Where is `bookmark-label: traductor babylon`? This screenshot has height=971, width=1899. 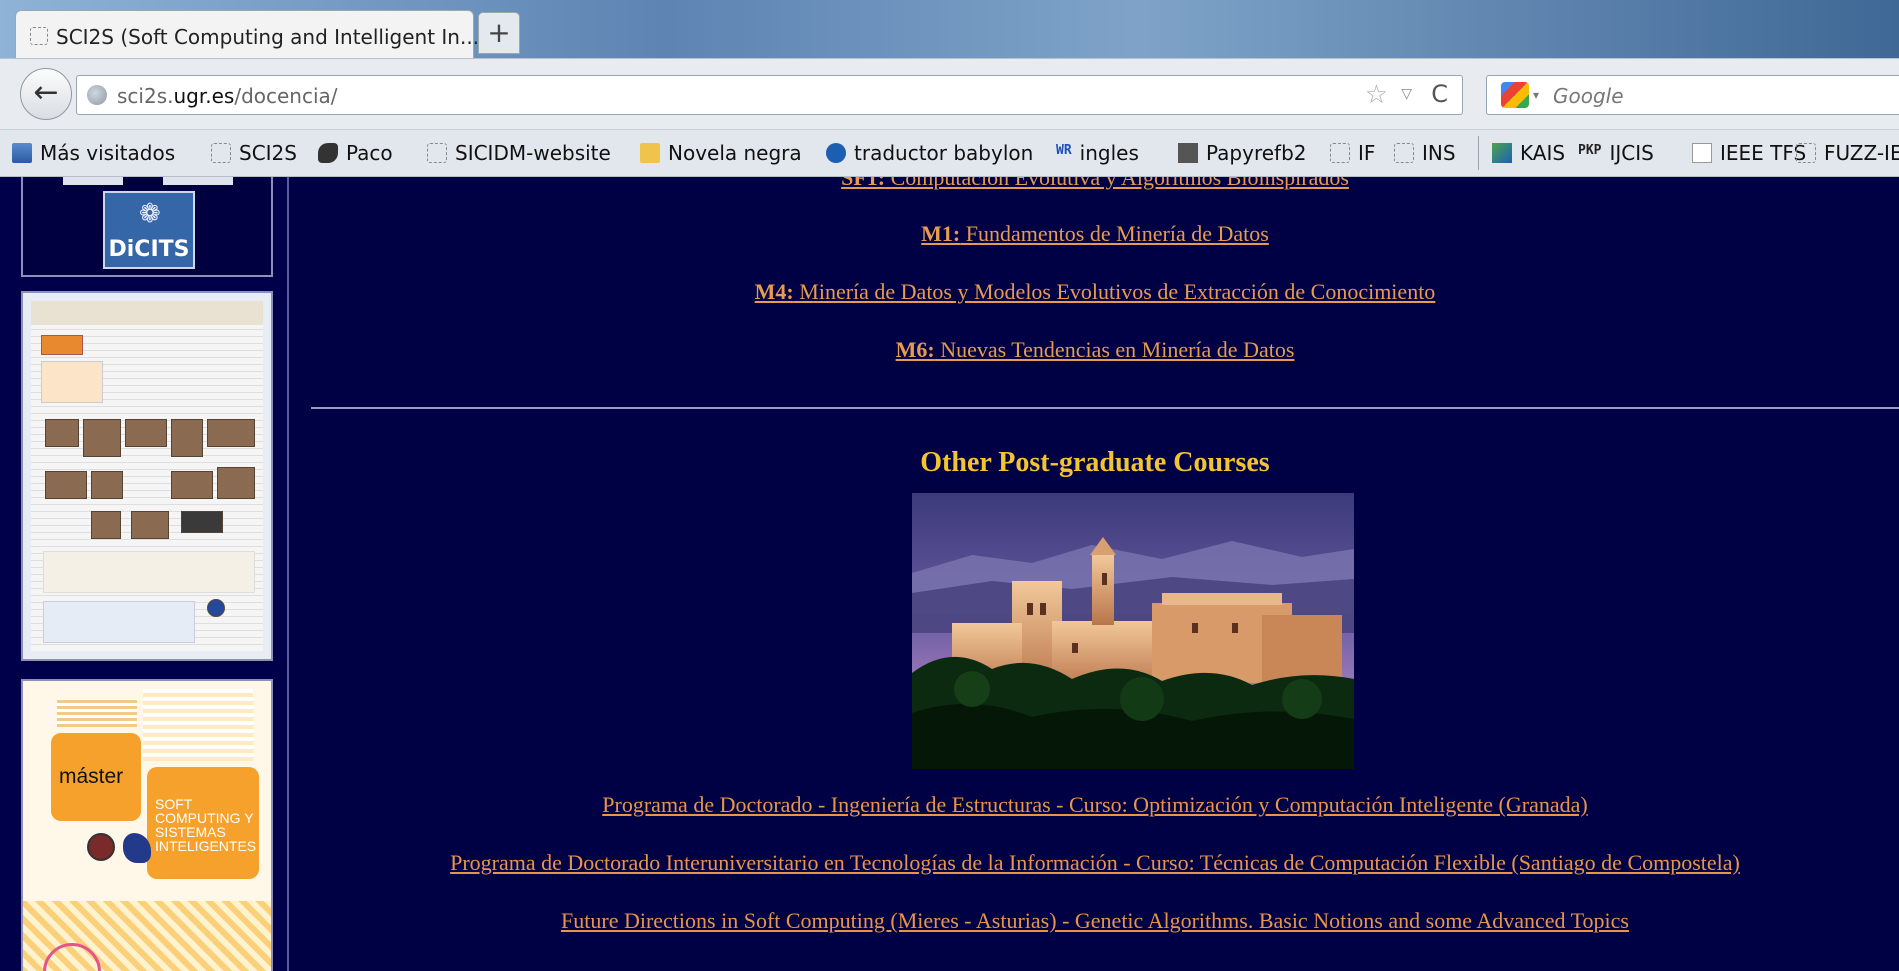
bookmark-label: traductor babylon is located at coordinates (944, 153).